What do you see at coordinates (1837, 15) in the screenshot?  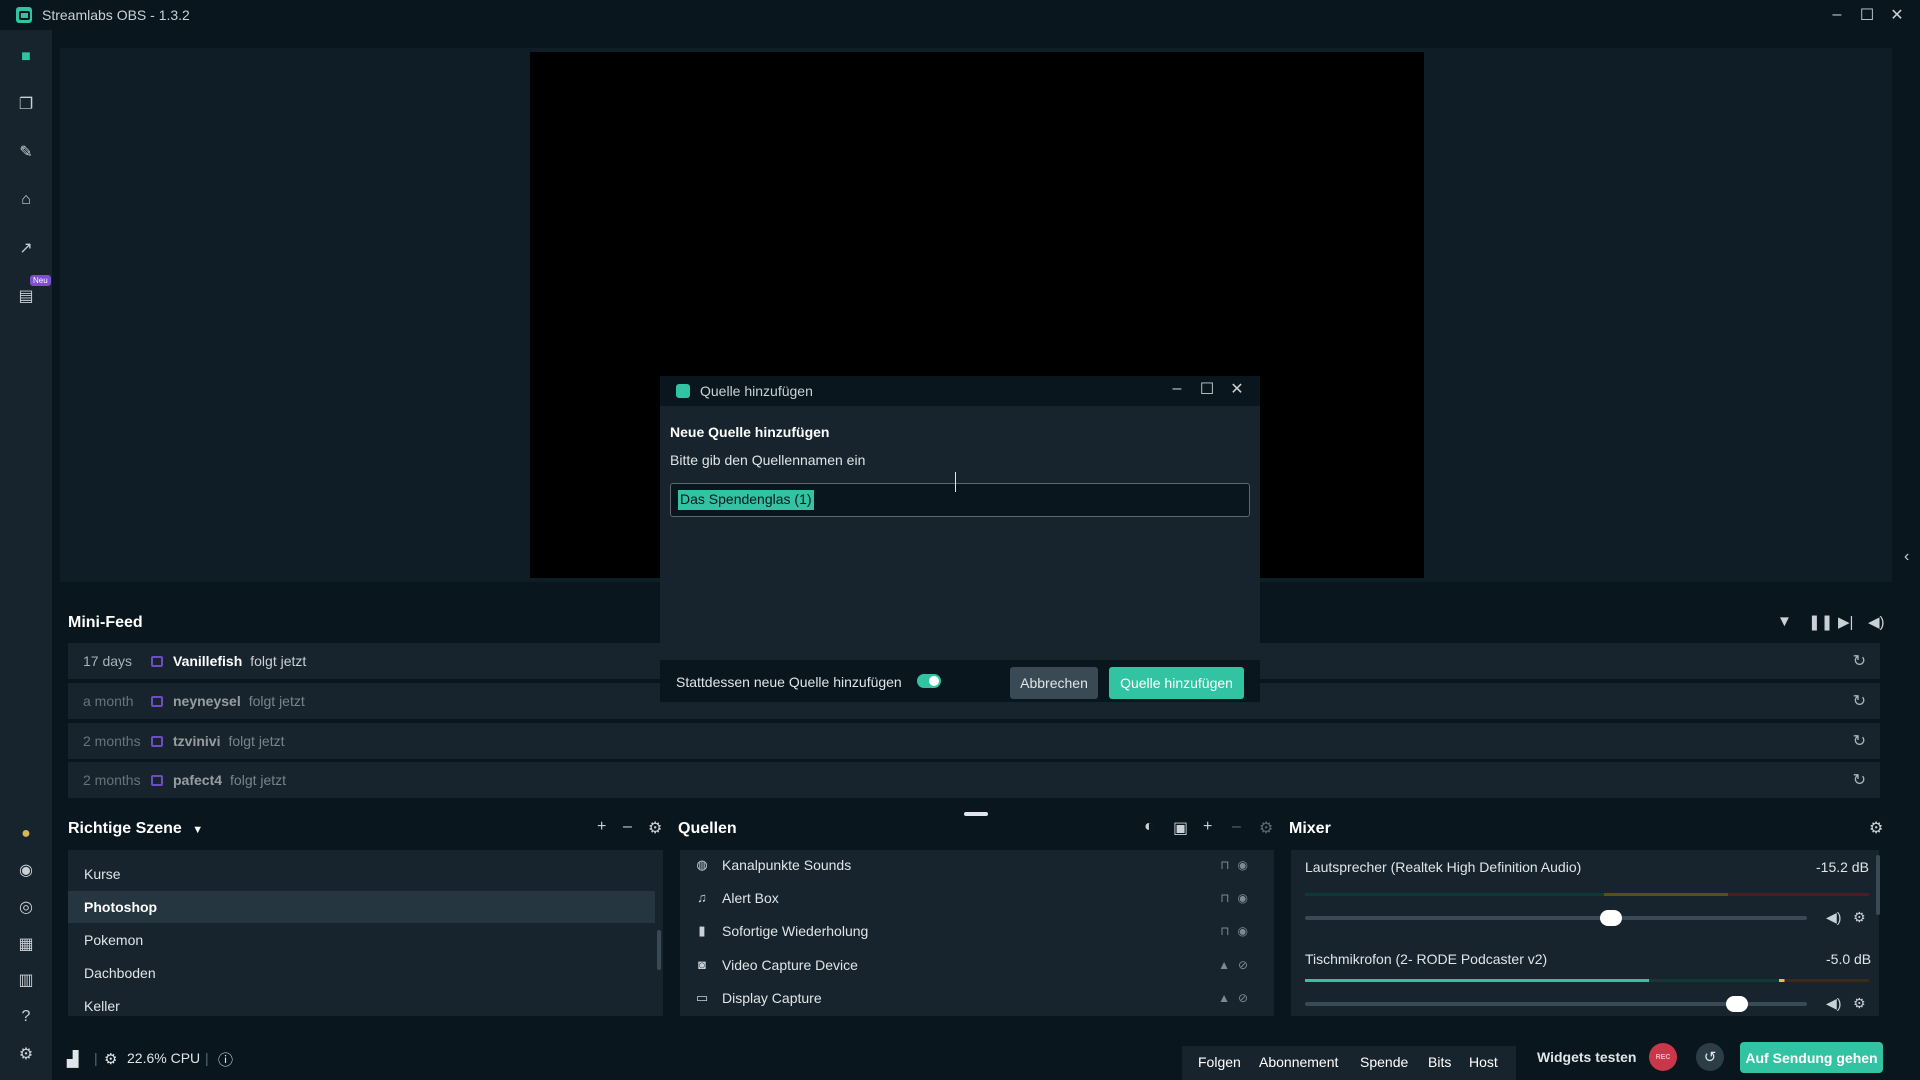 I see `minimize-icon: –` at bounding box center [1837, 15].